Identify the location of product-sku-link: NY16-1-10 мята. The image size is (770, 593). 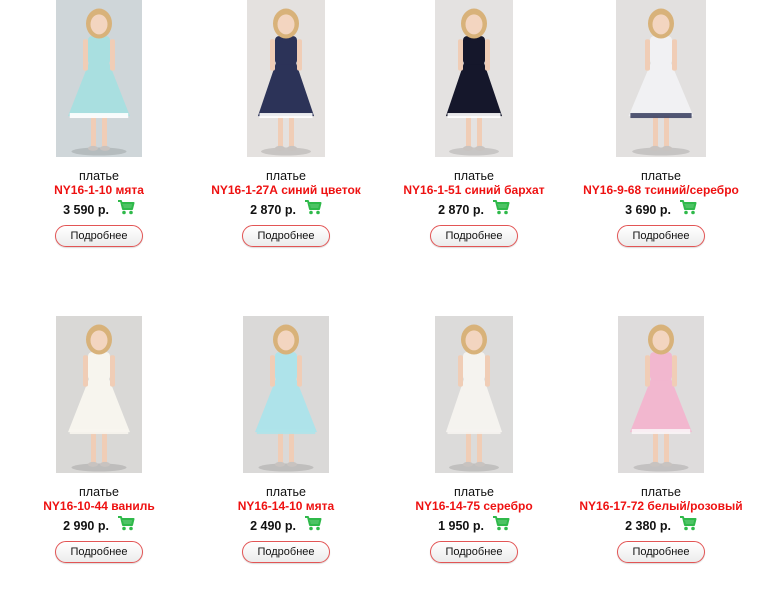
(99, 190).